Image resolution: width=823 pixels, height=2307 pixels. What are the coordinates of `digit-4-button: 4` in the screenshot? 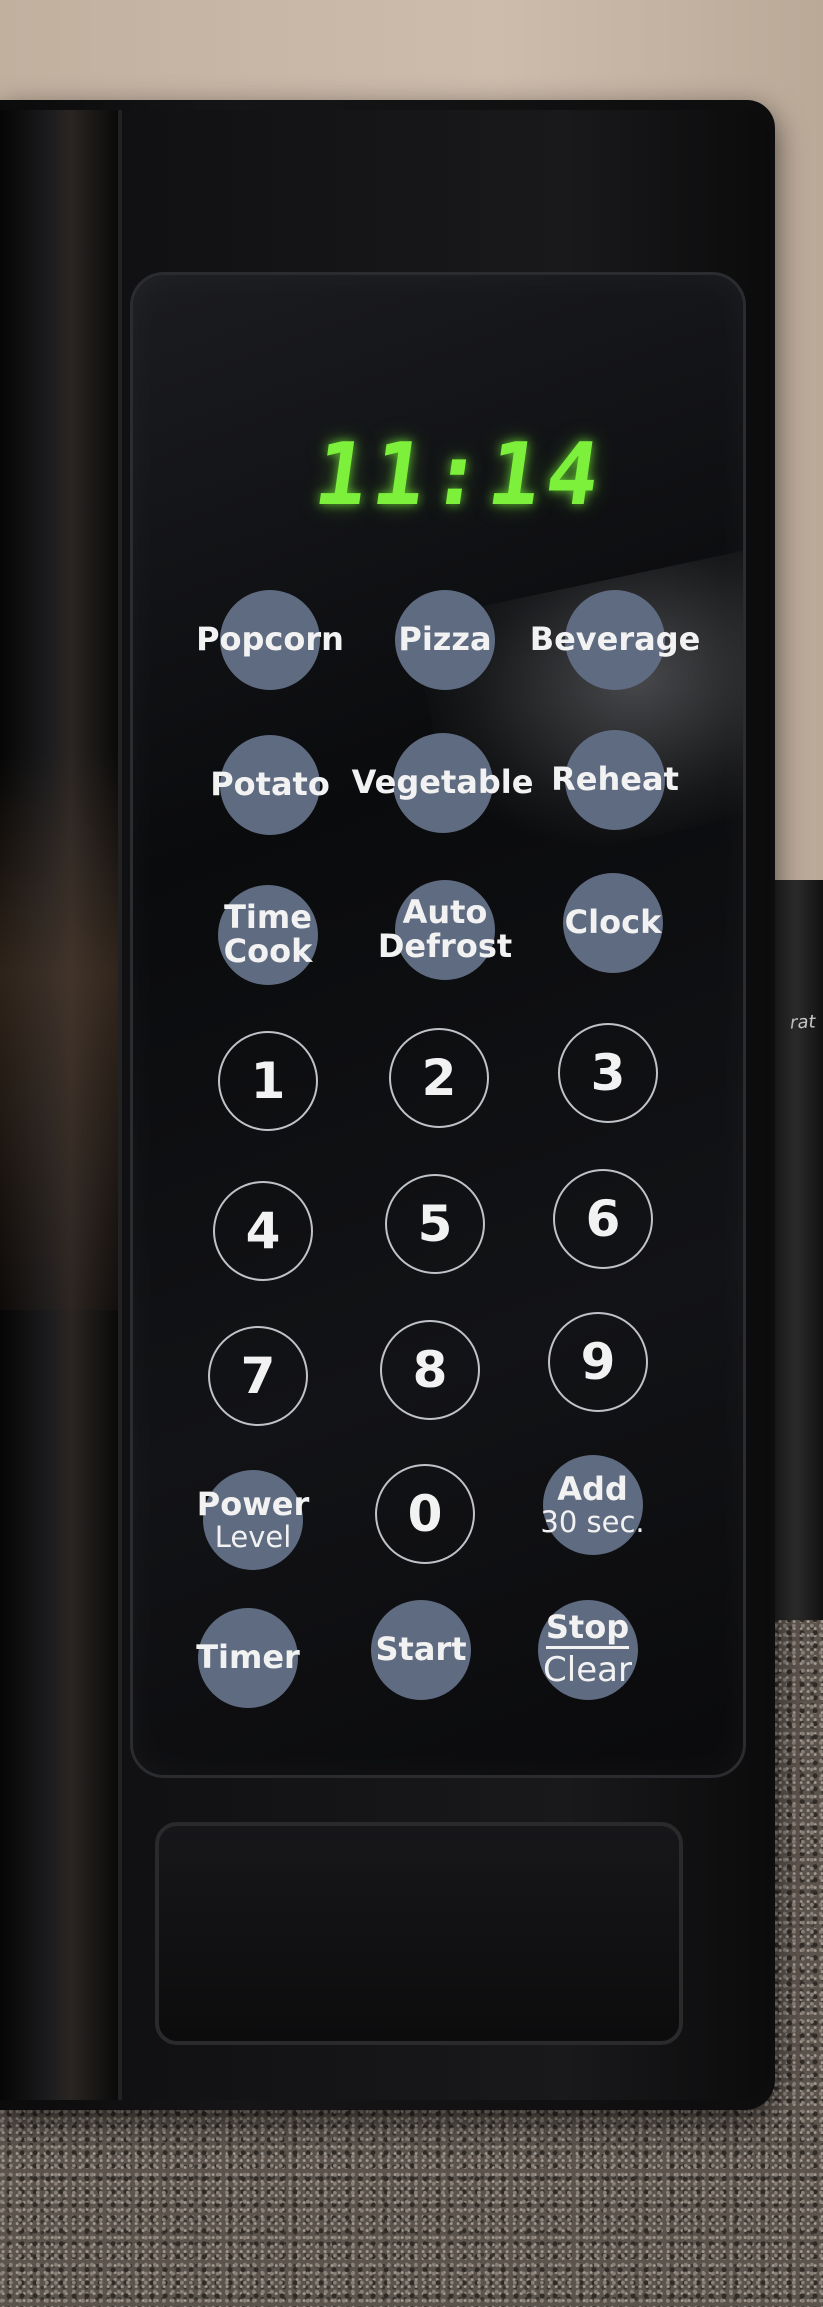 It's located at (263, 1231).